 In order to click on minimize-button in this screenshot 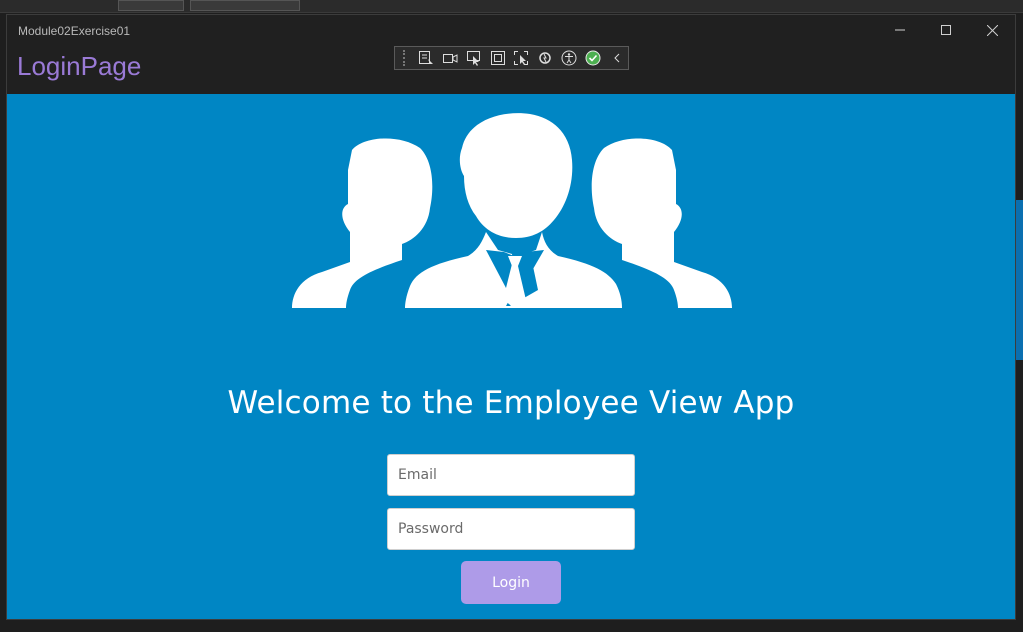, I will do `click(900, 30)`.